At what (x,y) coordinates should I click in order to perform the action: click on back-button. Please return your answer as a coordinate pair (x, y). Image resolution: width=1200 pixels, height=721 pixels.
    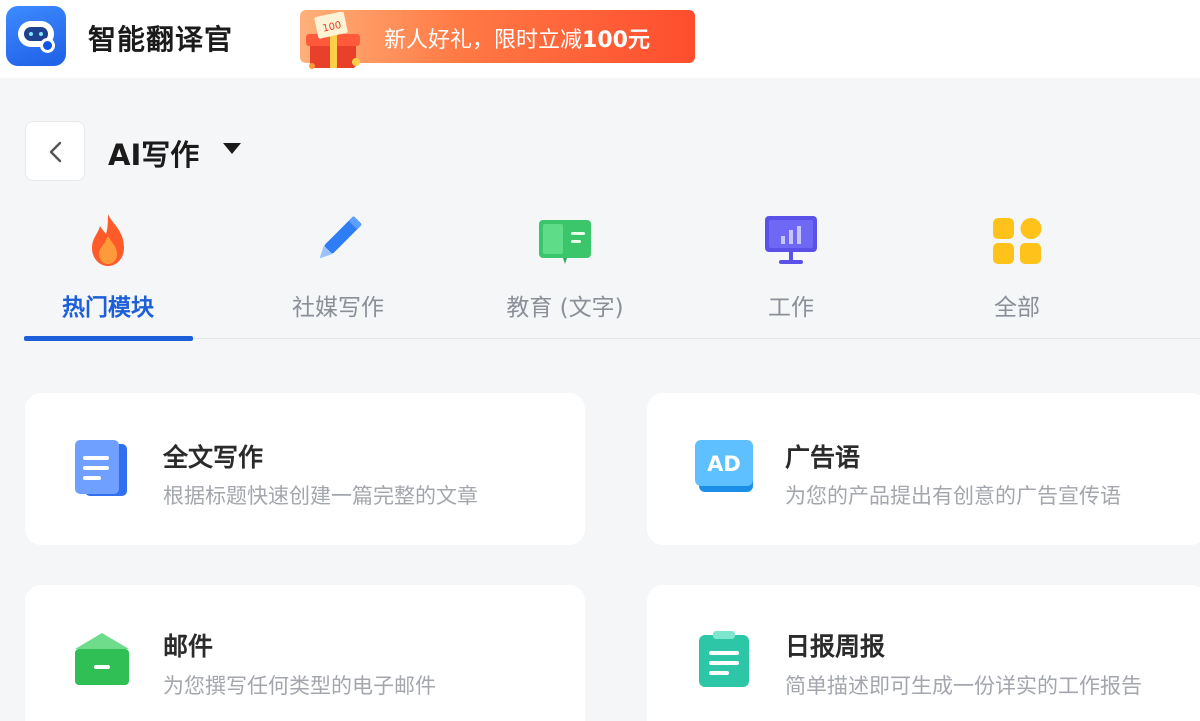
    Looking at the image, I should click on (55, 151).